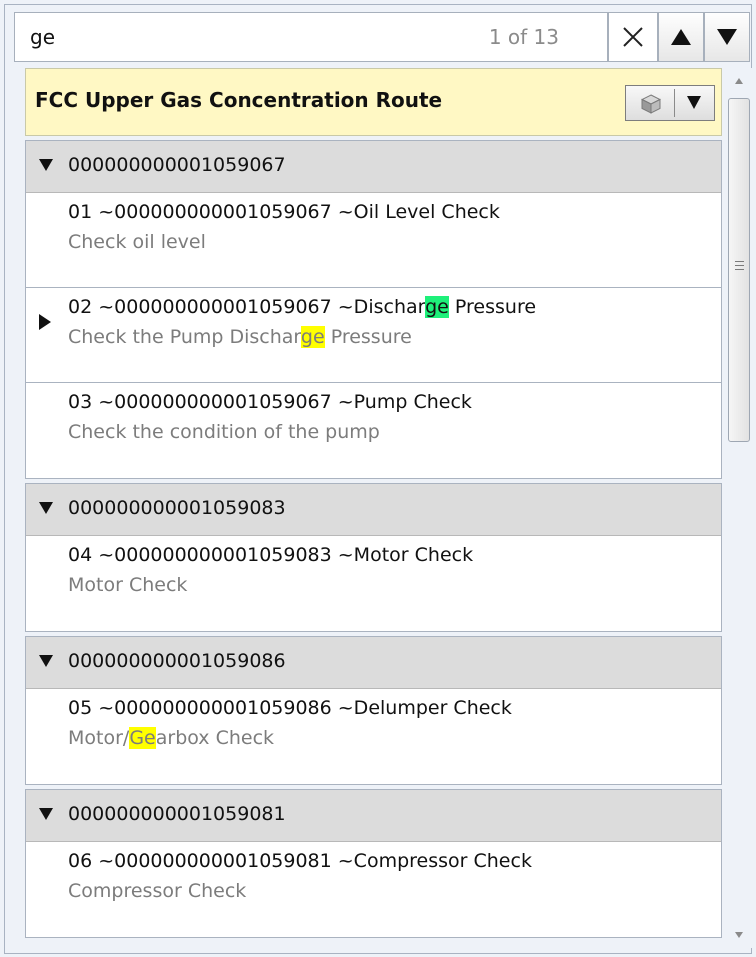 The height and width of the screenshot is (957, 756). What do you see at coordinates (739, 81) in the screenshot?
I see `scroll-up-arrow-icon` at bounding box center [739, 81].